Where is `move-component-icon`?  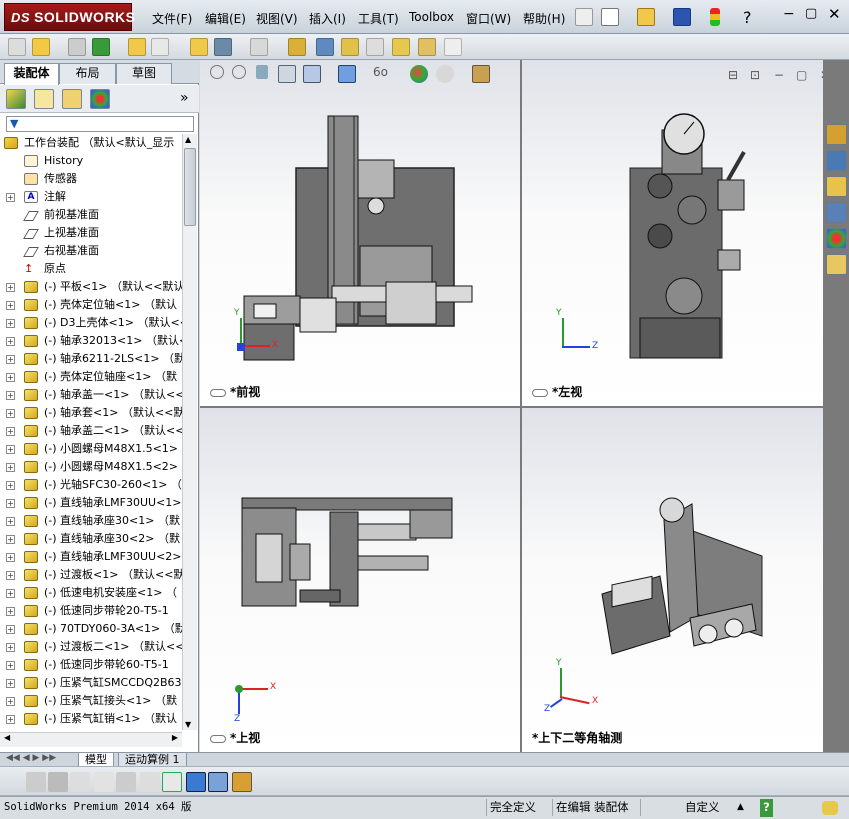 move-component-icon is located at coordinates (160, 47).